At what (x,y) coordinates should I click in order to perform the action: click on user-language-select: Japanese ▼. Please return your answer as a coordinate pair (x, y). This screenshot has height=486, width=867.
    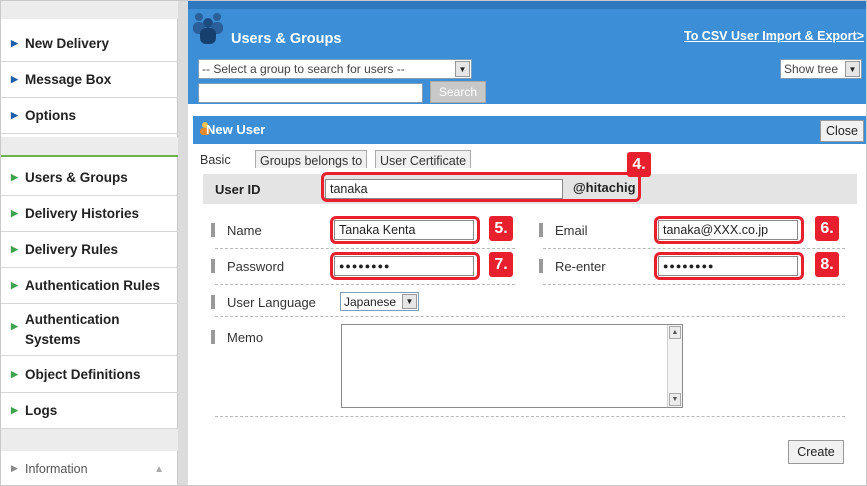
    Looking at the image, I should click on (379, 301).